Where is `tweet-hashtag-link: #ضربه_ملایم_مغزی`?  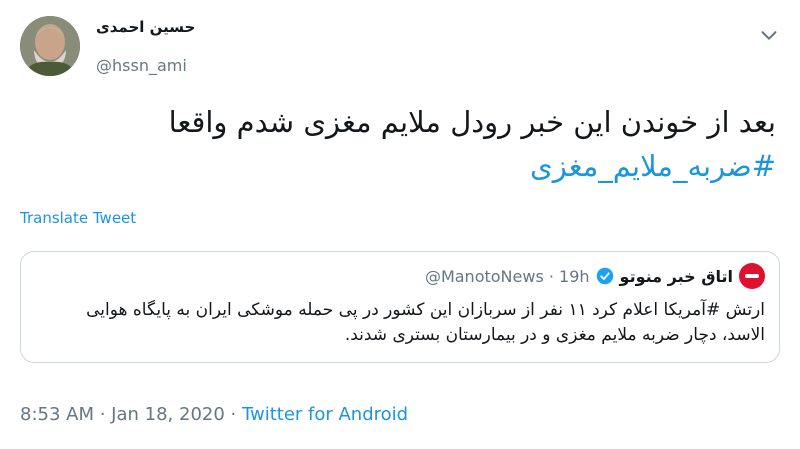
tweet-hashtag-link: #ضربه_ملایم_مغزی is located at coordinates (653, 166).